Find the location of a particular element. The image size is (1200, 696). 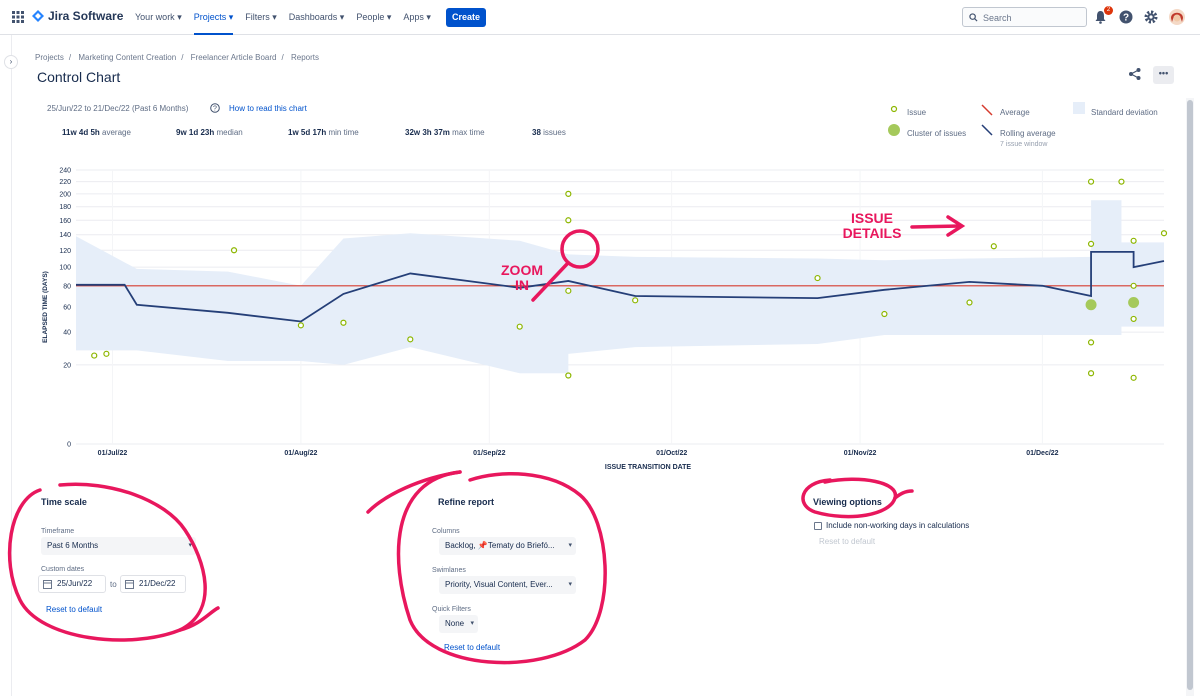

y-tick-label: 40 is located at coordinates (67, 333).